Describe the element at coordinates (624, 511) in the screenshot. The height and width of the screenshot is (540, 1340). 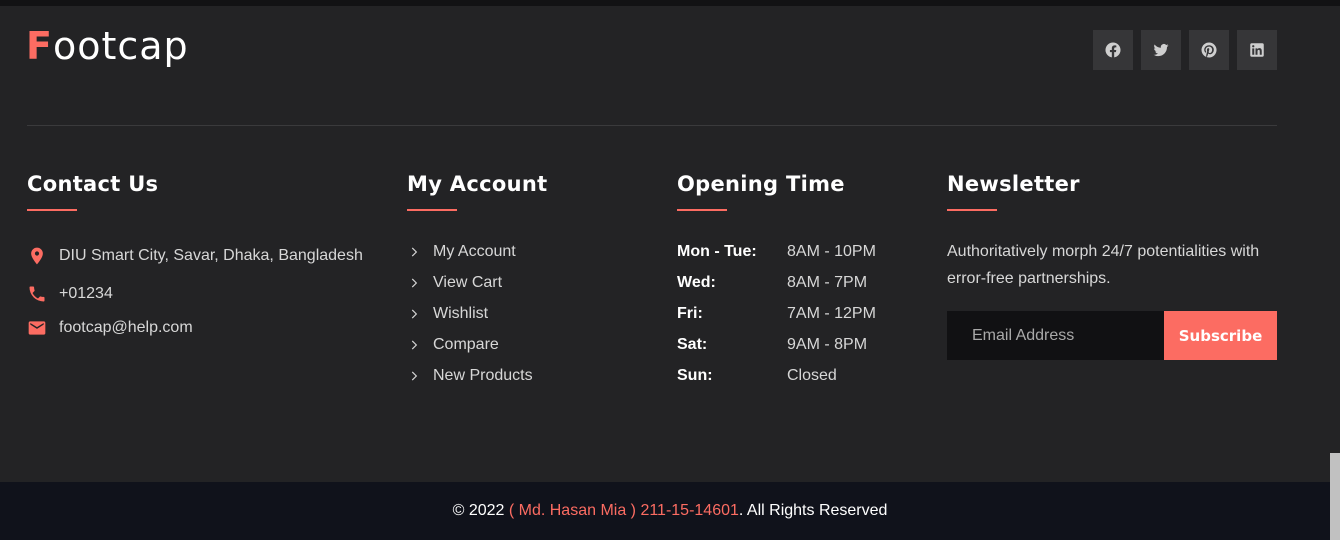
I see `copyright-author-link: ( Md. Hasan Mia ) 211-15-14601` at that location.